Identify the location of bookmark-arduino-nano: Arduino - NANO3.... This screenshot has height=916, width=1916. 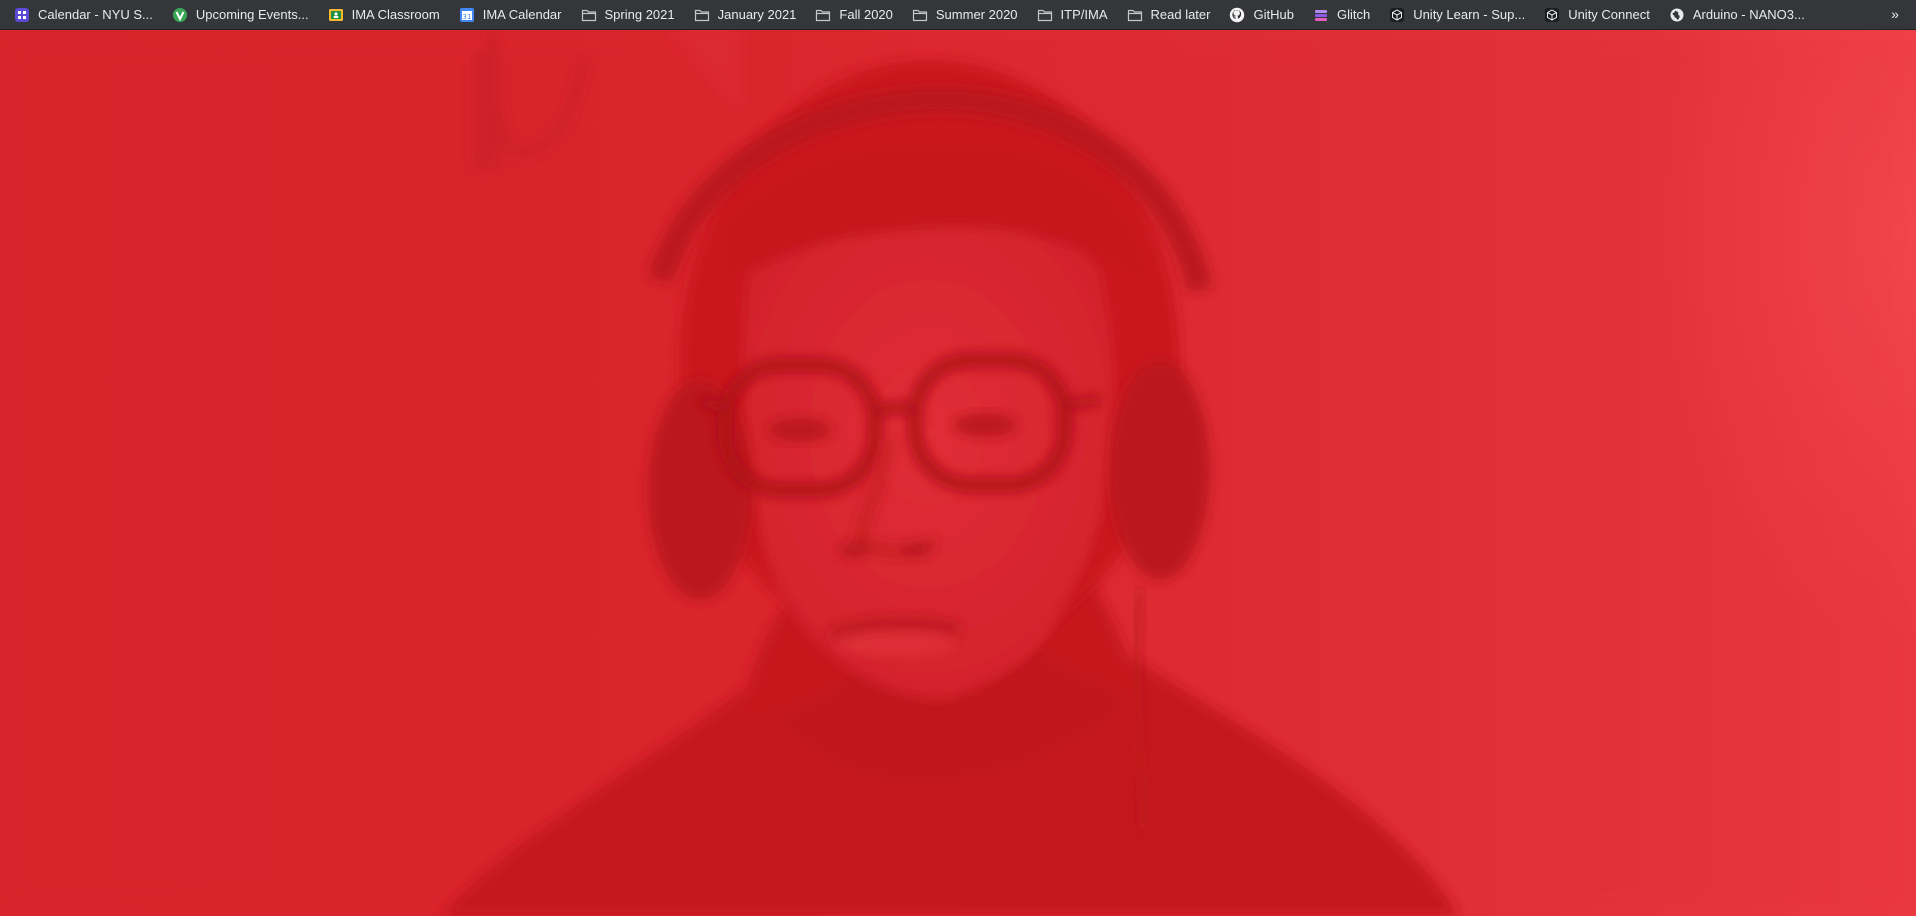
(1740, 15).